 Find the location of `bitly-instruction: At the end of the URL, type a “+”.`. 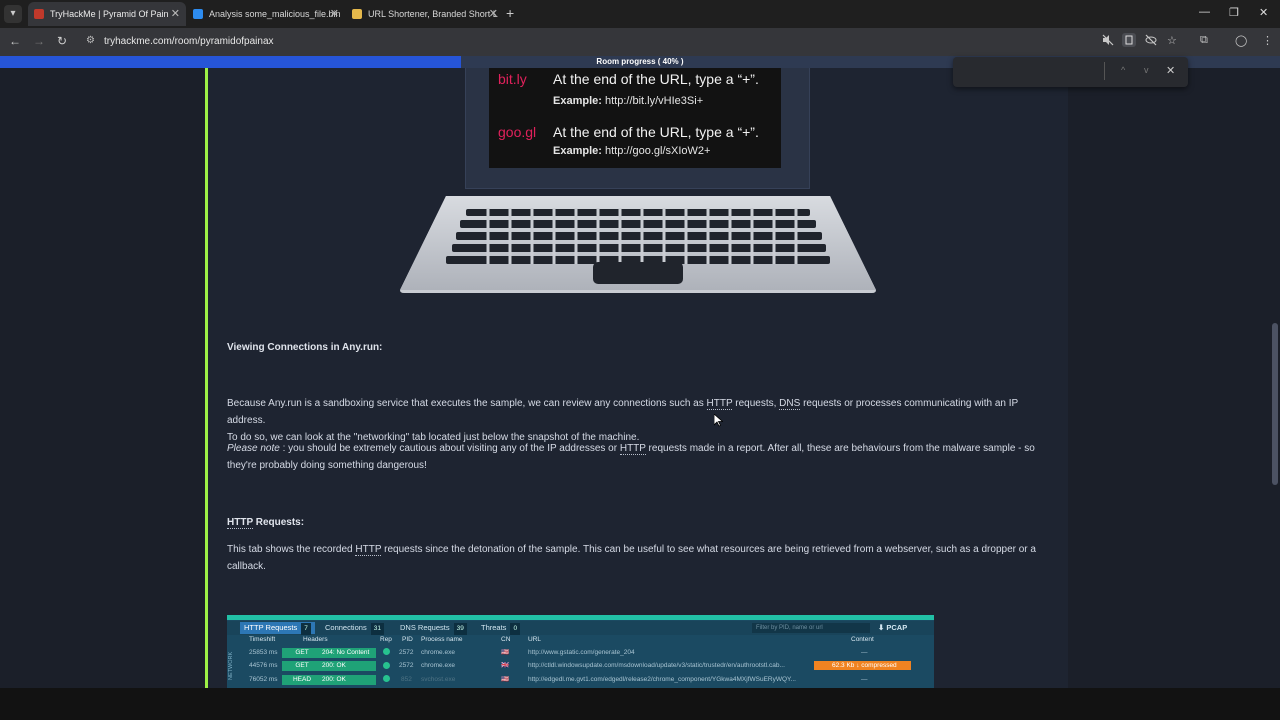

bitly-instruction: At the end of the URL, type a “+”. is located at coordinates (656, 79).